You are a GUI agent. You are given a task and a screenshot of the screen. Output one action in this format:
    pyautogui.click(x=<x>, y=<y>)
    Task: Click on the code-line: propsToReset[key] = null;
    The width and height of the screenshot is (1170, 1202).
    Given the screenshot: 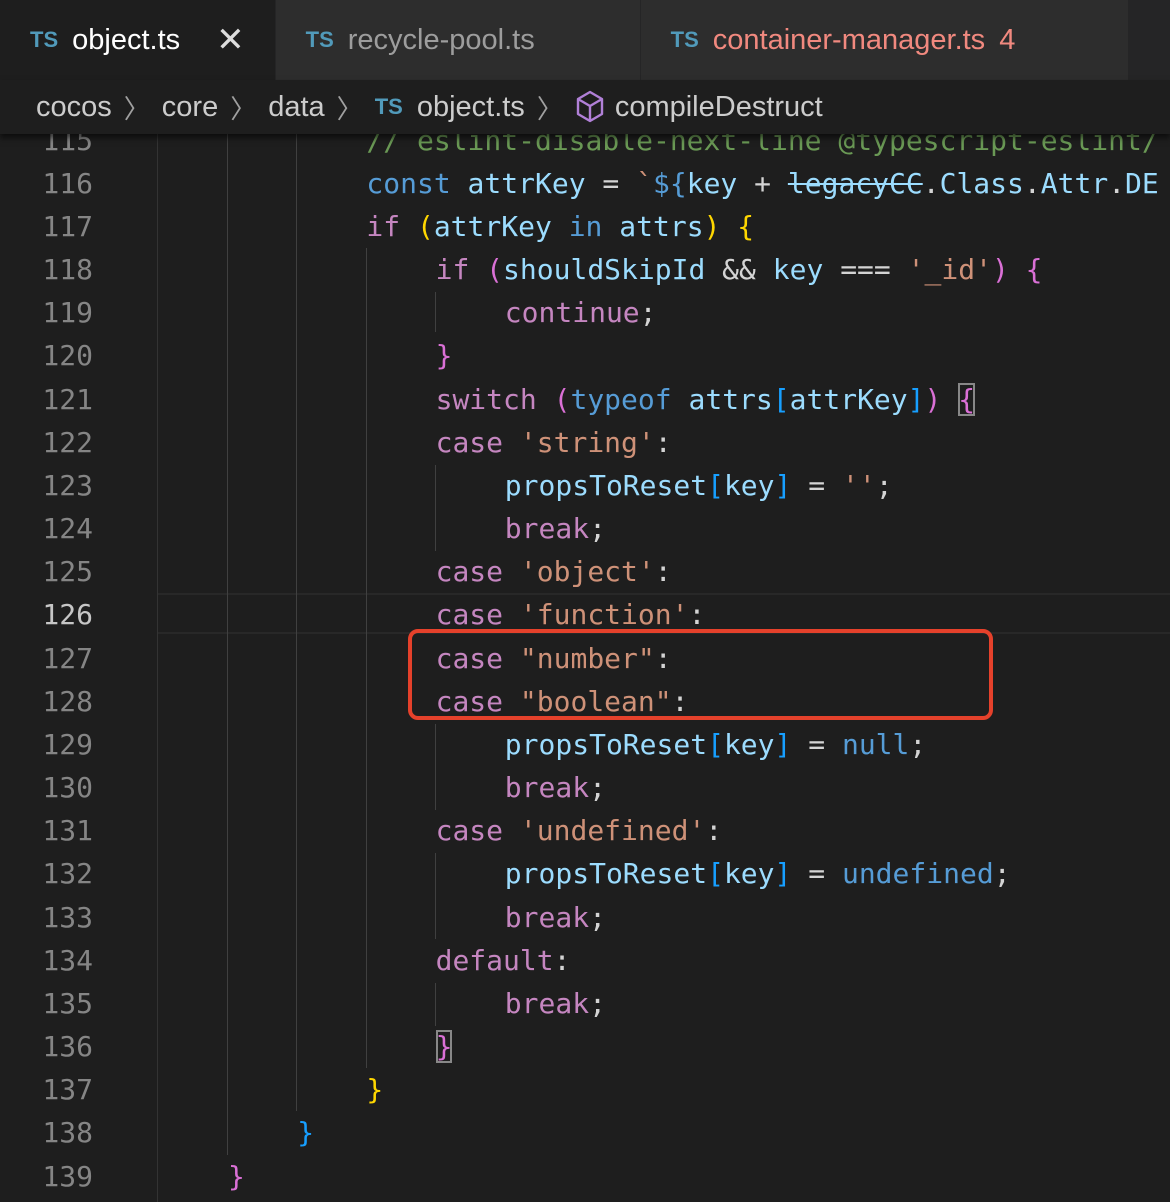 What is the action you would take?
    pyautogui.click(x=715, y=744)
    